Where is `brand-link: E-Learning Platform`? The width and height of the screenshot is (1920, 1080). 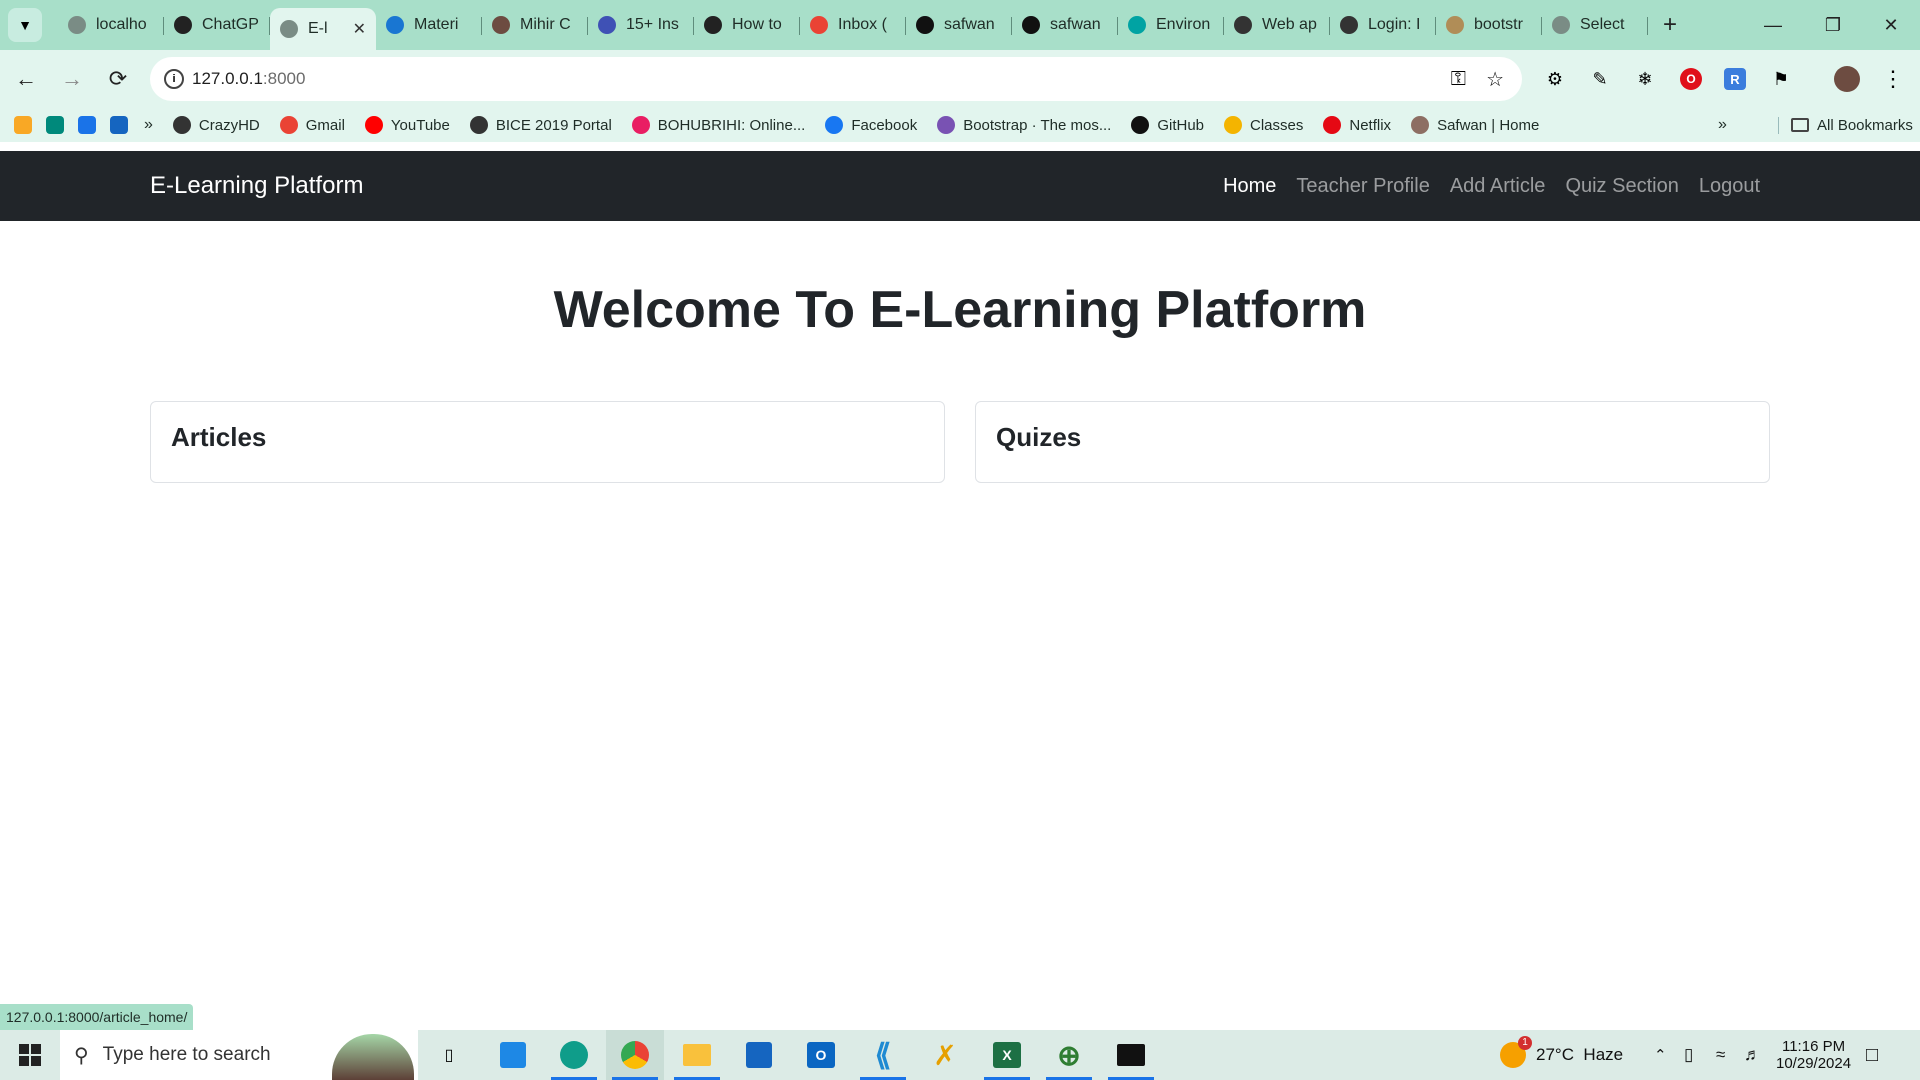 brand-link: E-Learning Platform is located at coordinates (256, 186).